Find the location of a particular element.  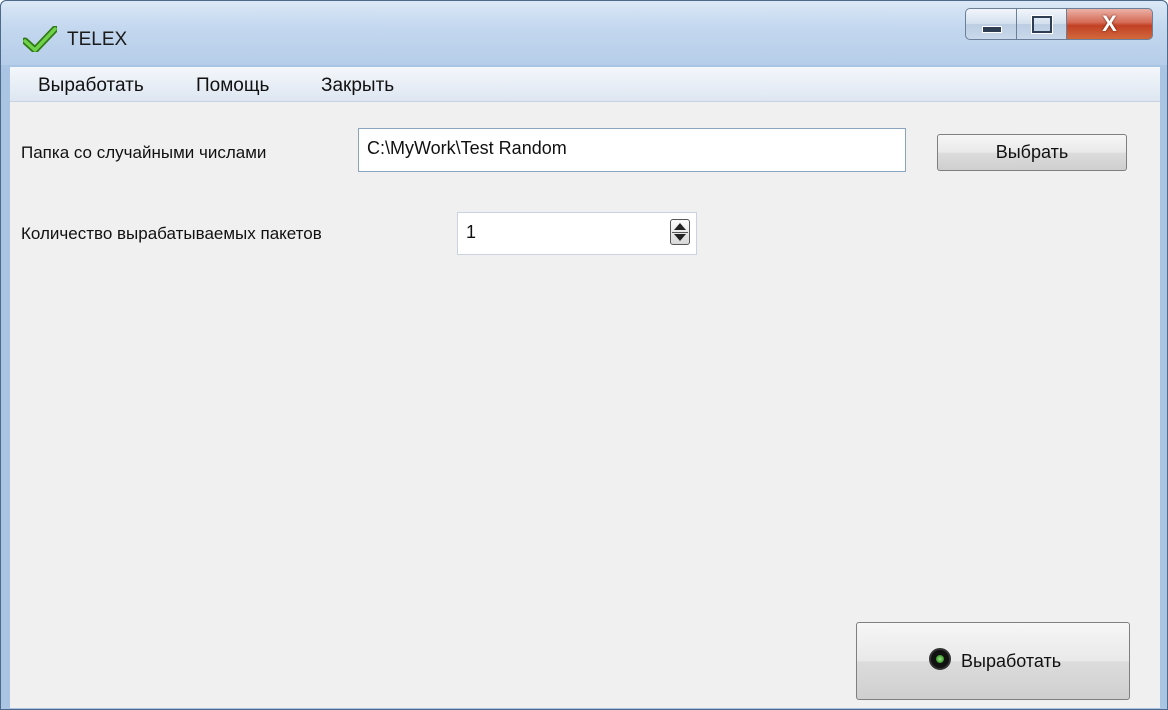

maximize-icon is located at coordinates (1042, 24).